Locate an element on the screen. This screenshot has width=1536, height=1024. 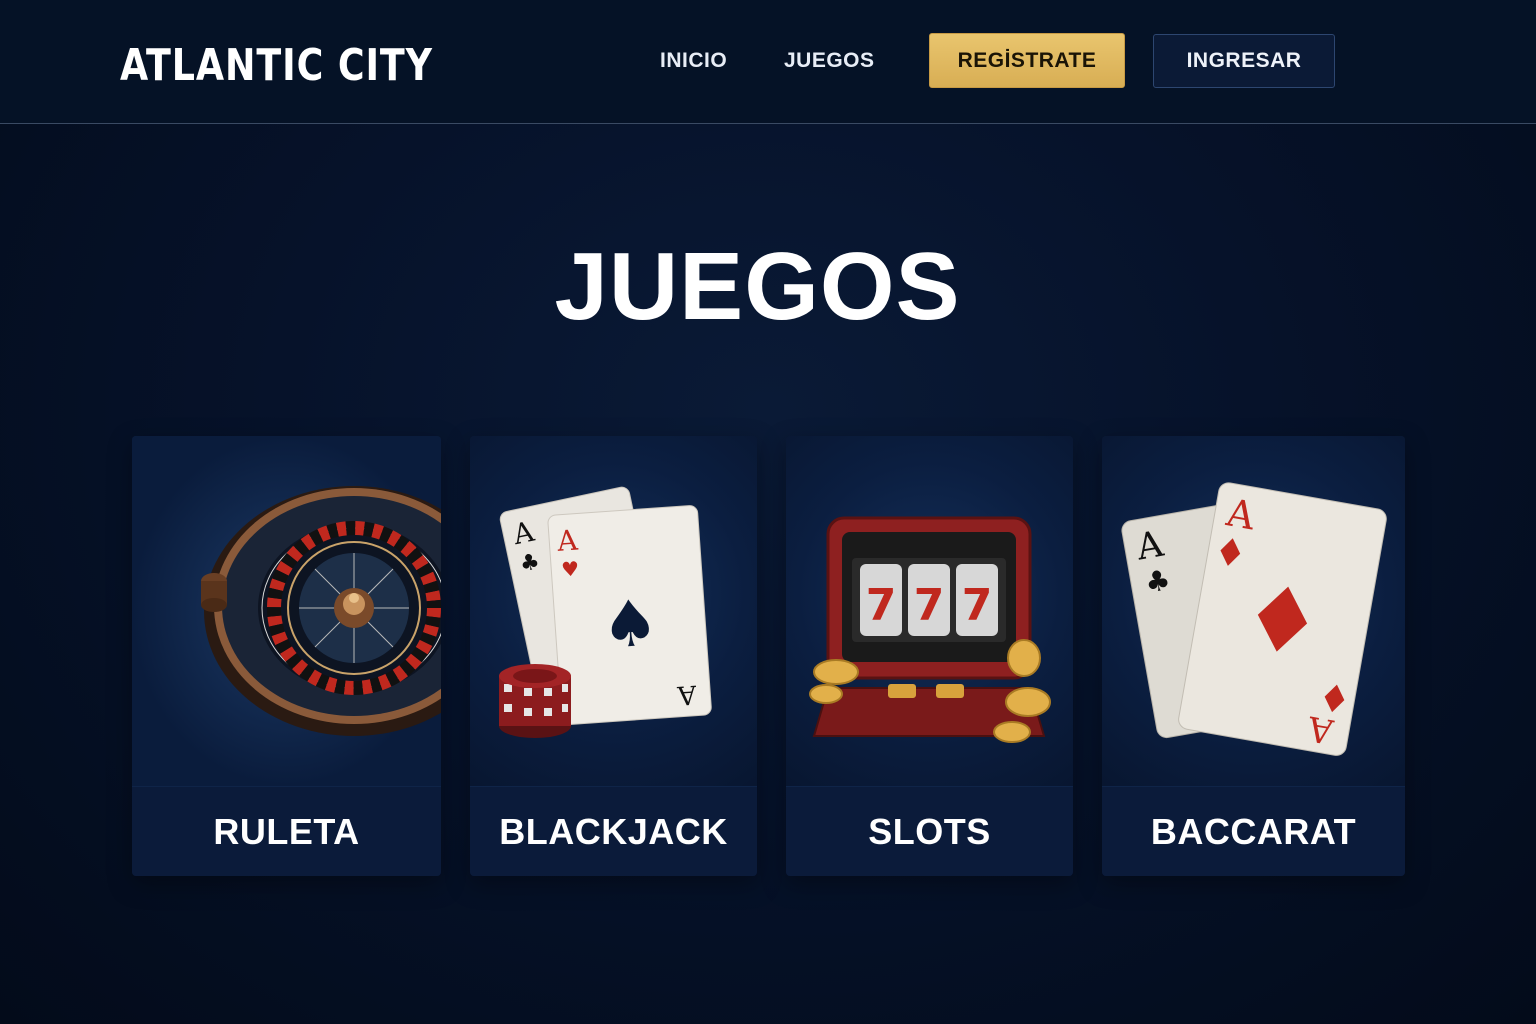
login-button: INGRESAR is located at coordinates (1244, 61).